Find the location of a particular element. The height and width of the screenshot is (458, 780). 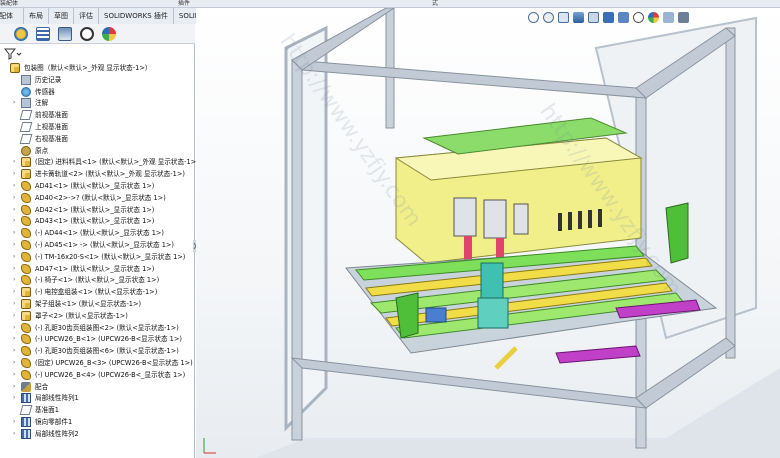

display-manager-tab-icon is located at coordinates (109, 34).